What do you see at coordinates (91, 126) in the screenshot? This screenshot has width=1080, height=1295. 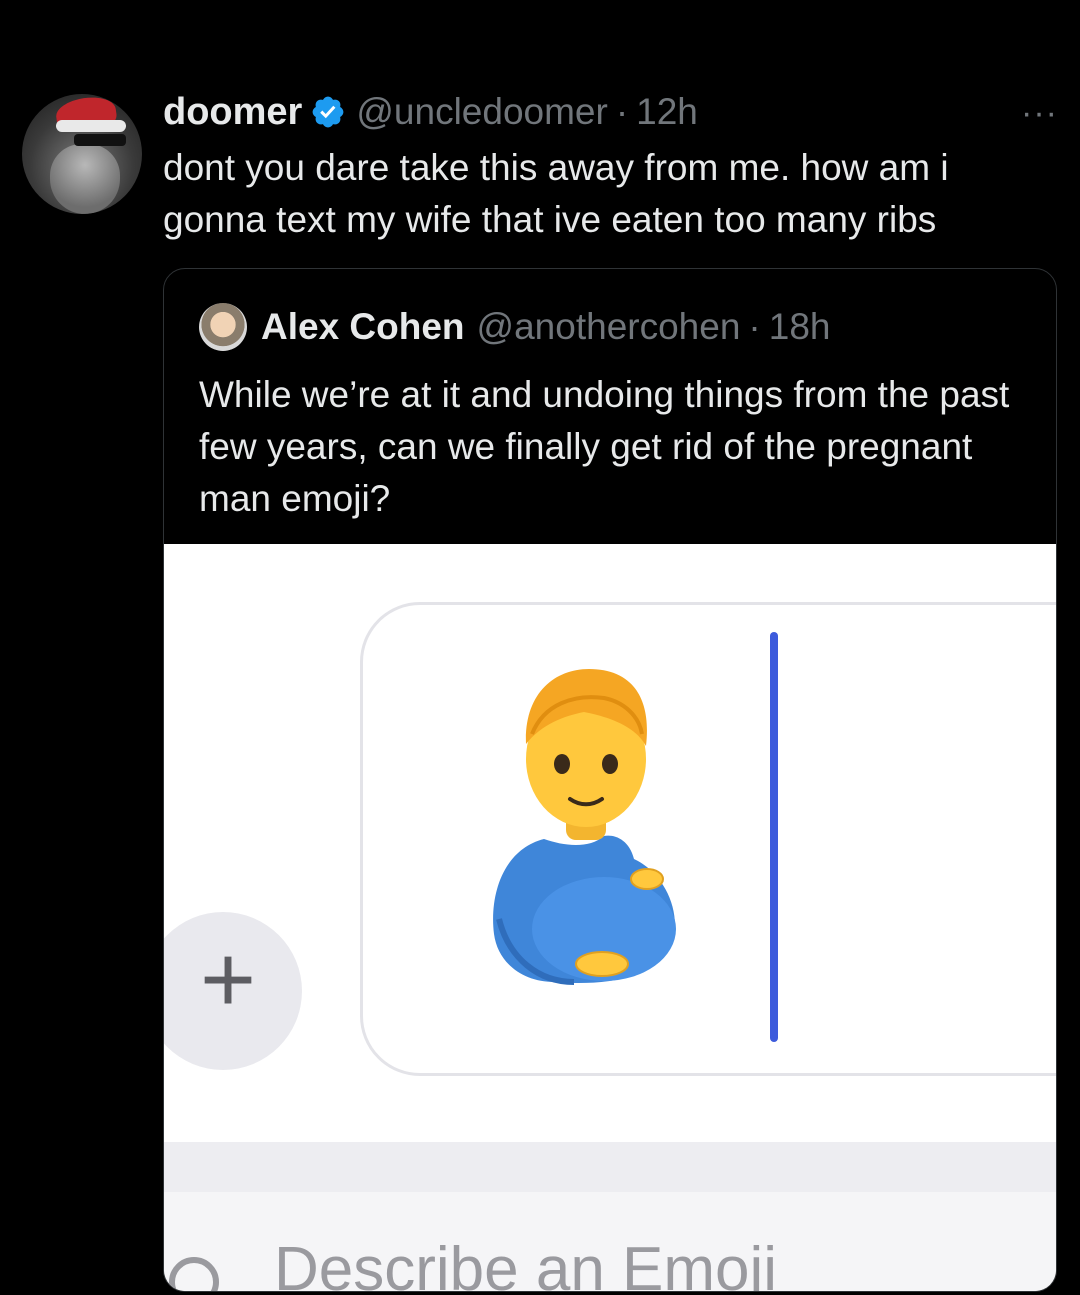 I see `avatar-hat-brim` at bounding box center [91, 126].